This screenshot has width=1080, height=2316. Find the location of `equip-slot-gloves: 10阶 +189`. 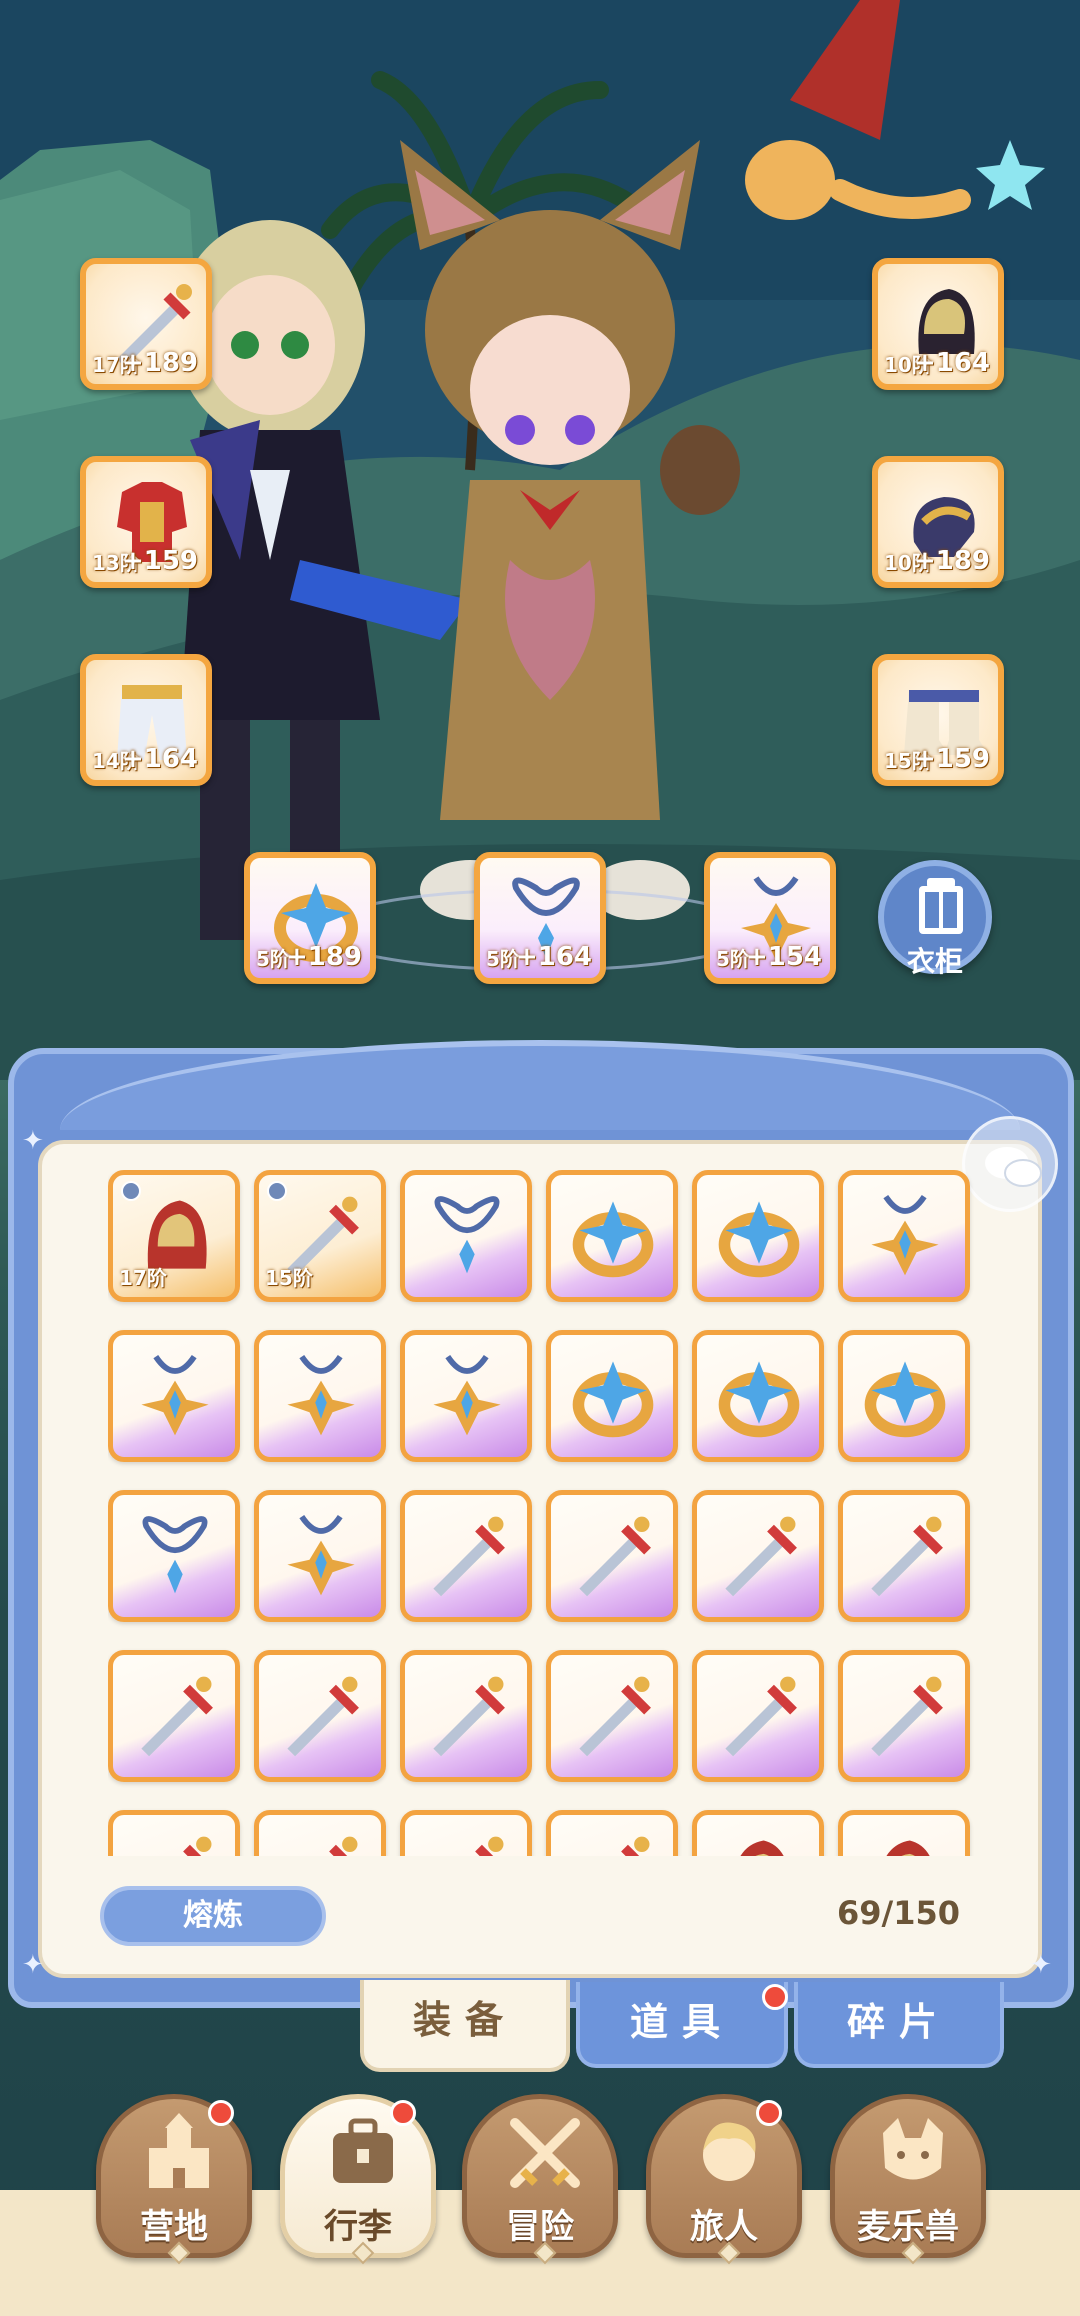

equip-slot-gloves: 10阶 +189 is located at coordinates (938, 522).